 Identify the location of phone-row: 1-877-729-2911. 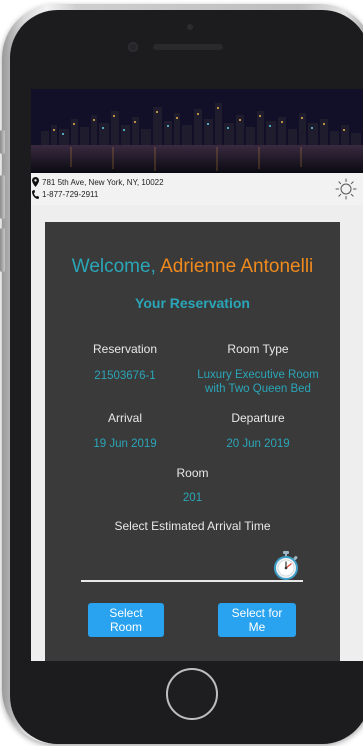
(65, 194).